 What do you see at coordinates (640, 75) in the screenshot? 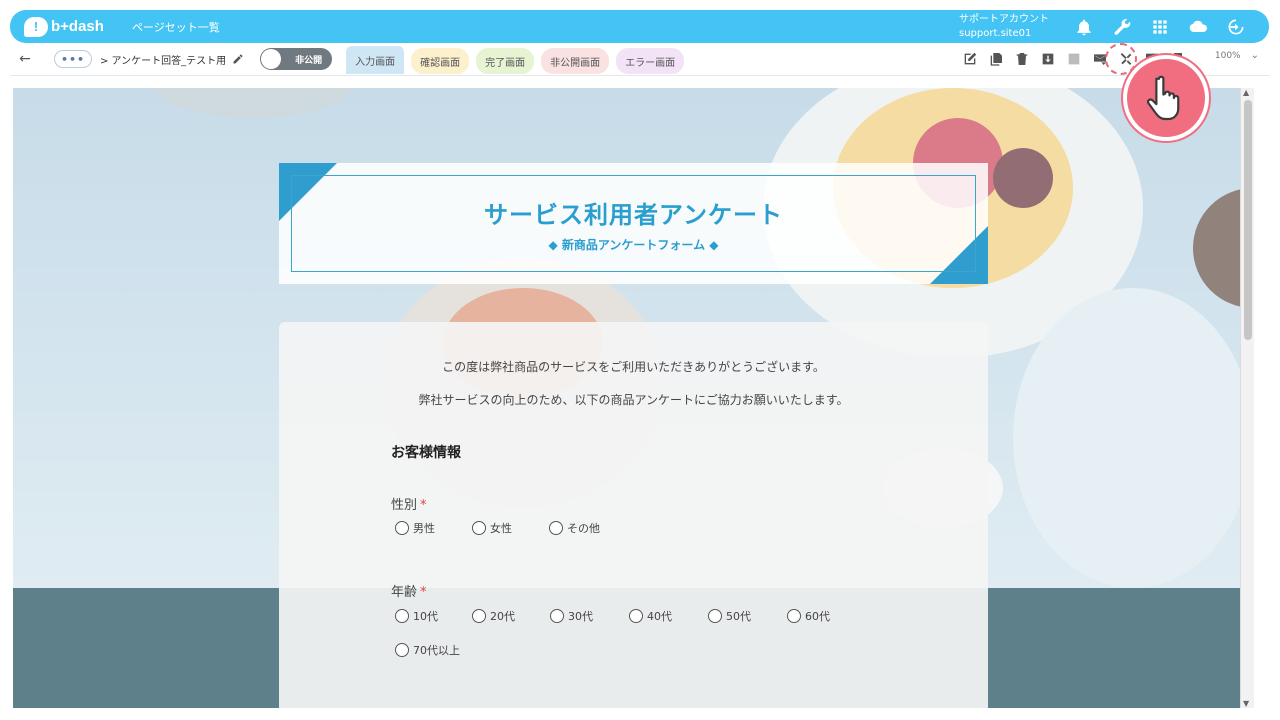
I see `toolbar-divider` at bounding box center [640, 75].